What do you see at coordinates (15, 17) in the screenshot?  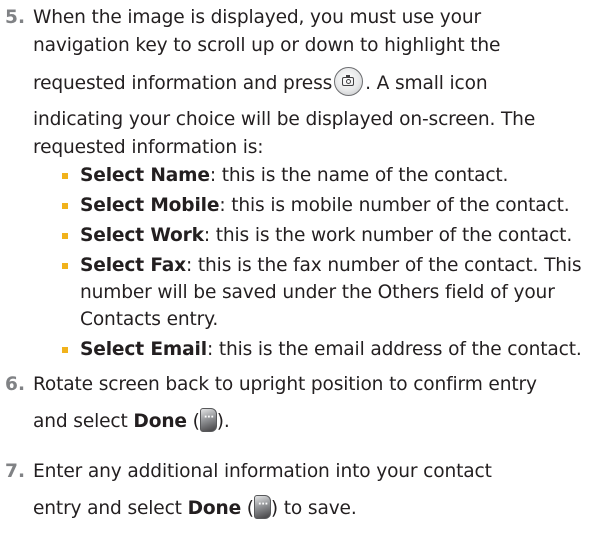 I see `step-number: 5.` at bounding box center [15, 17].